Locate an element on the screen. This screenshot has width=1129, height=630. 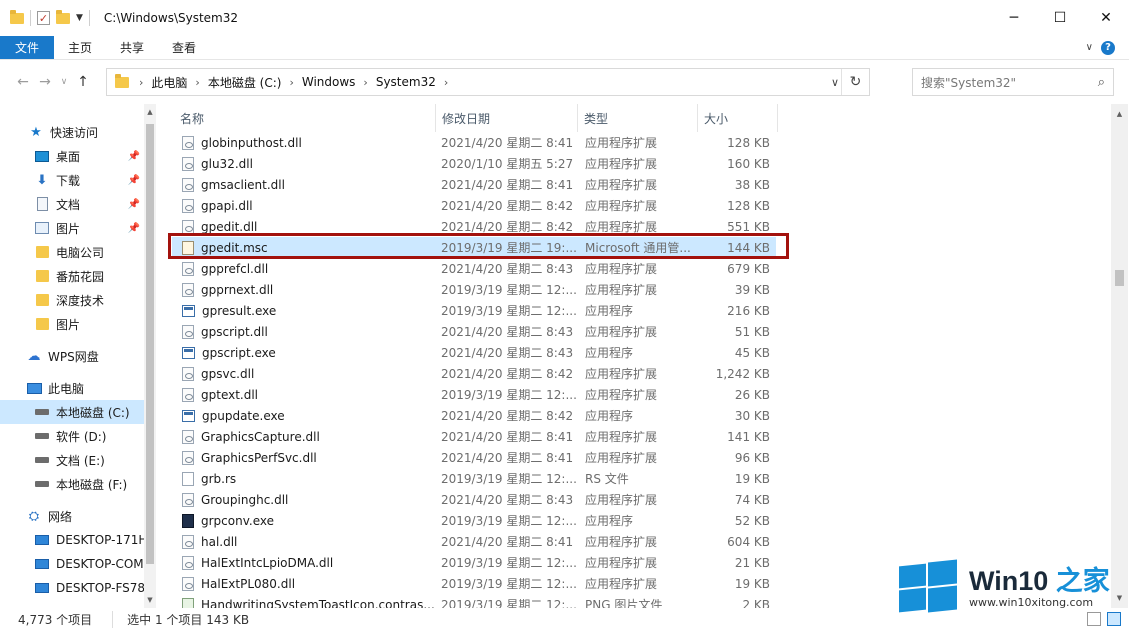
column-header-type: 类型 is located at coordinates (638, 118).